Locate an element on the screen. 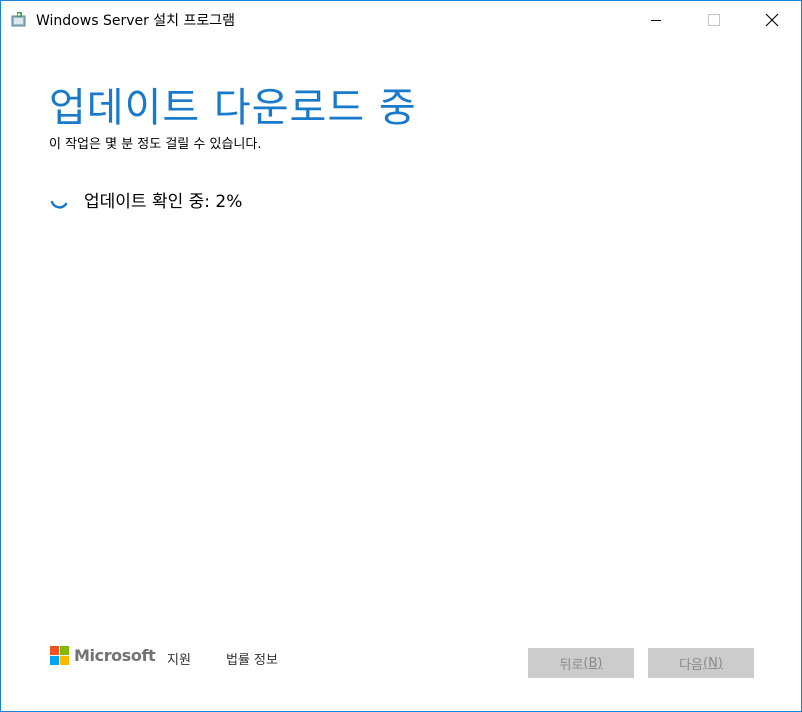 The height and width of the screenshot is (712, 802). back-button-label: 뒤로 is located at coordinates (571, 665).